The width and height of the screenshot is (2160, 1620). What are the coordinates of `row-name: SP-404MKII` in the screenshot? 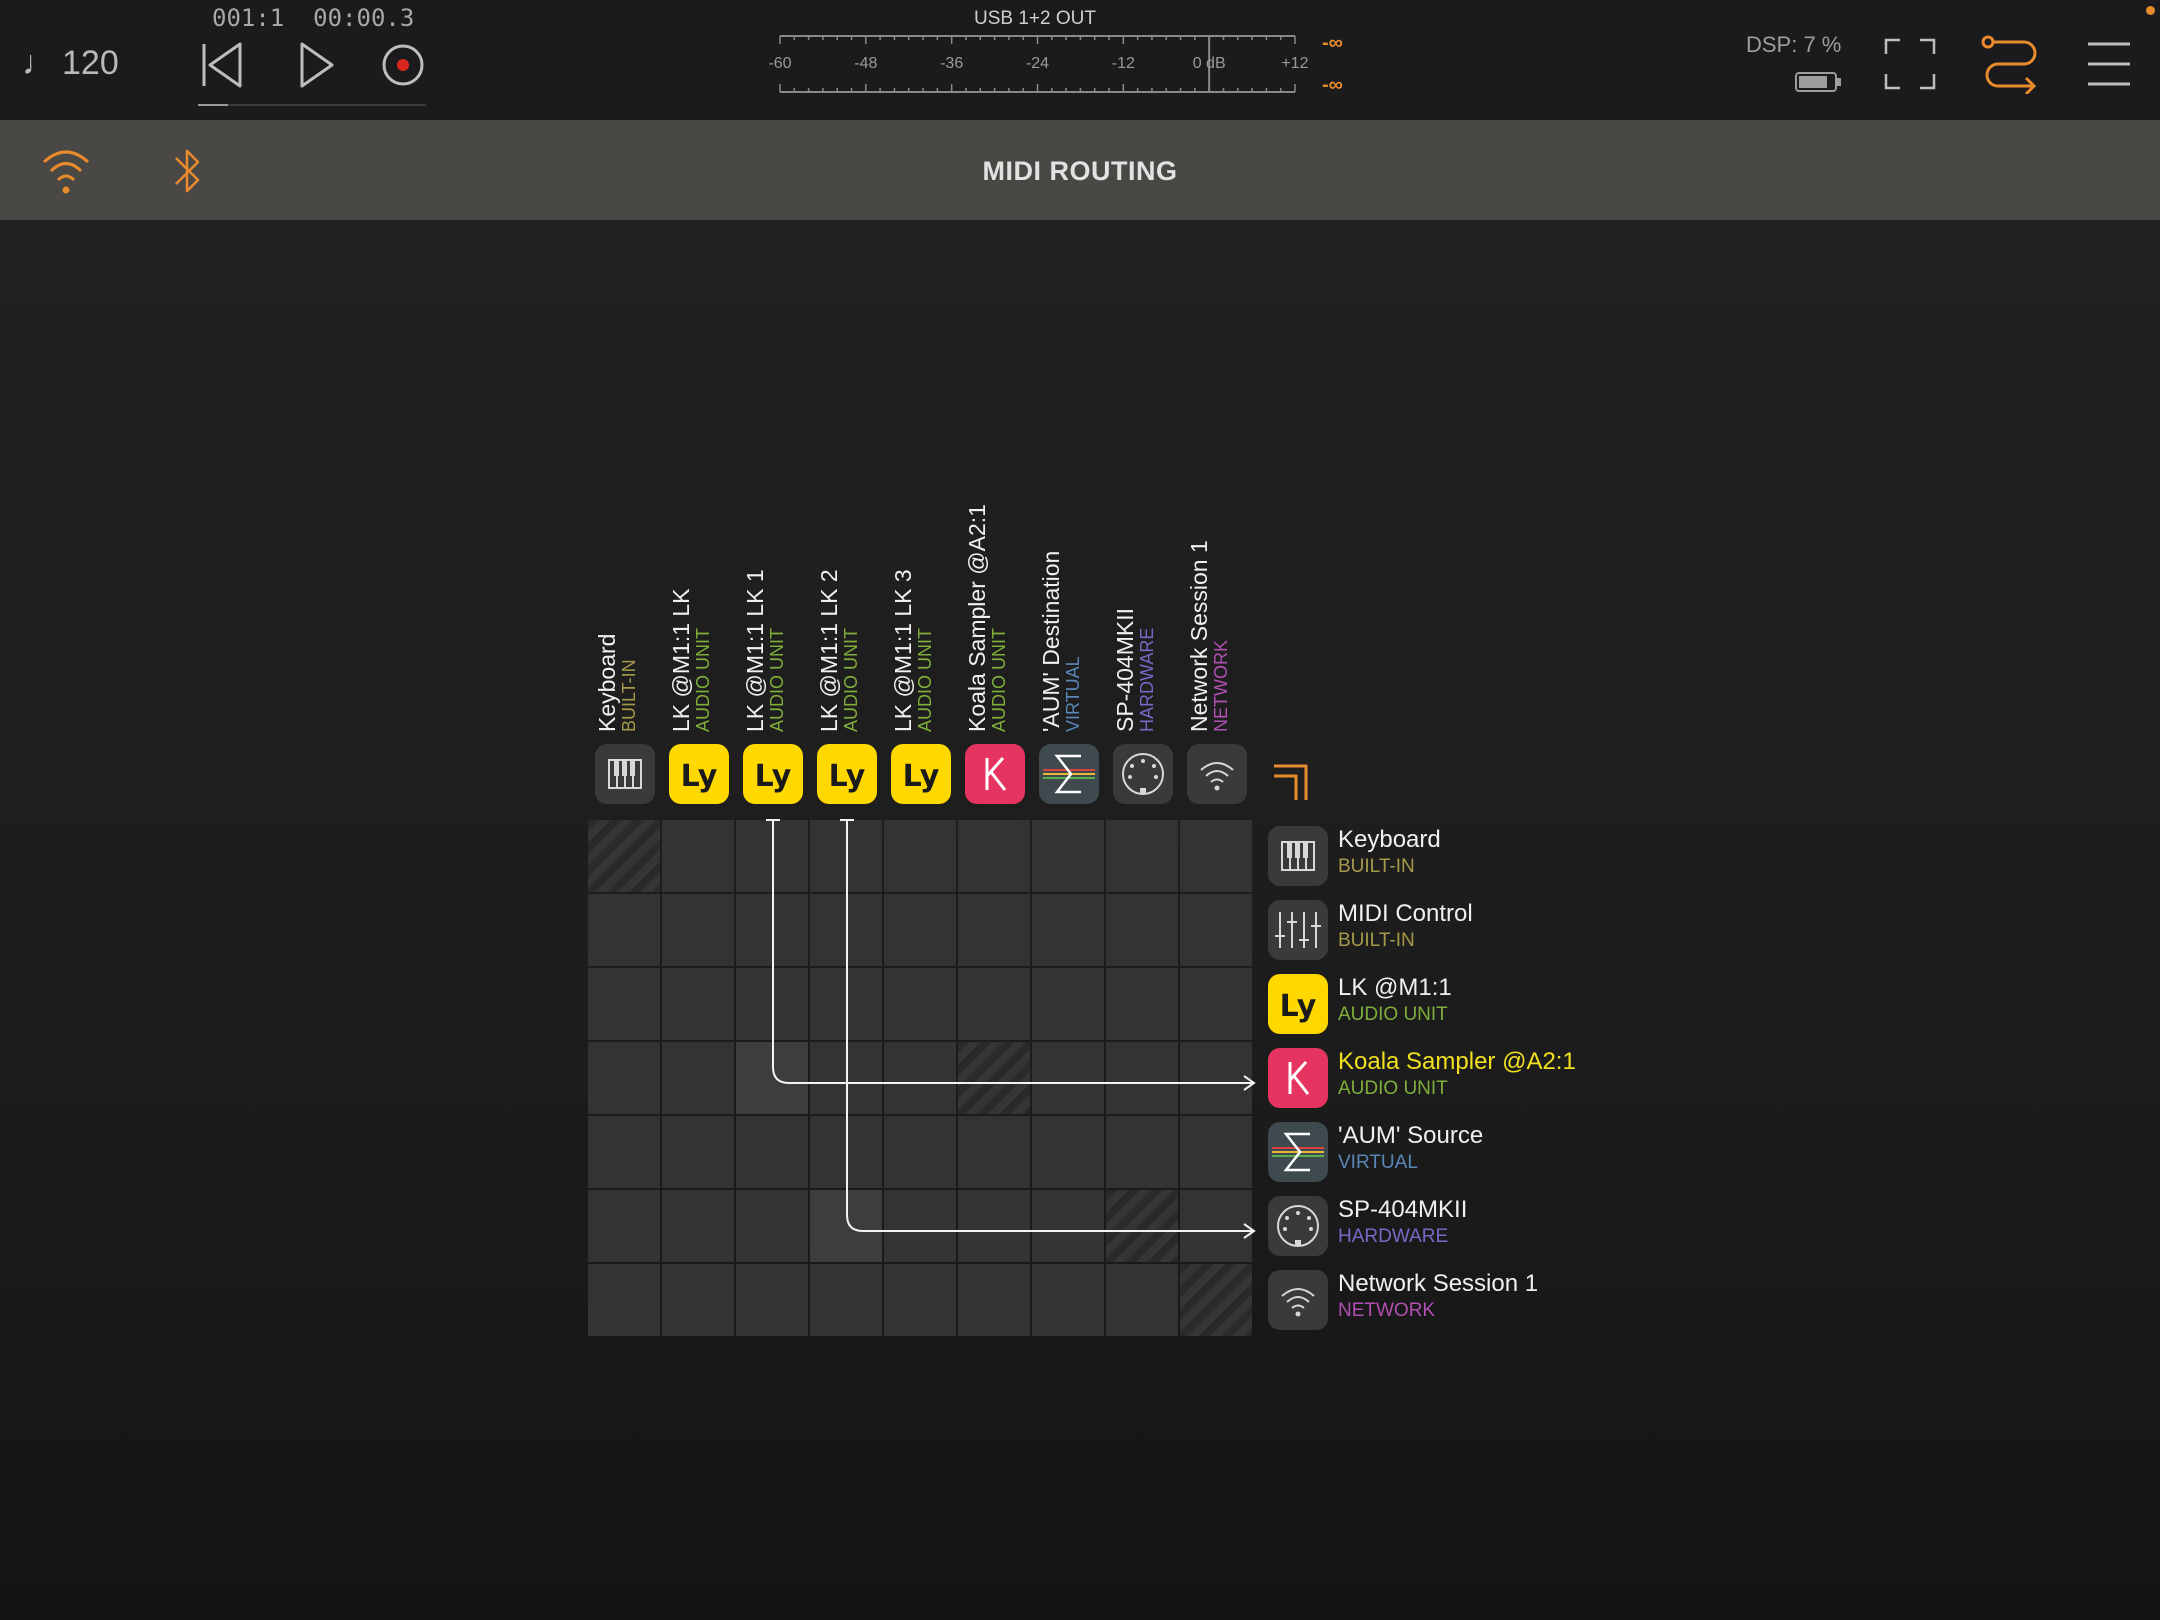 It's located at (1403, 1209).